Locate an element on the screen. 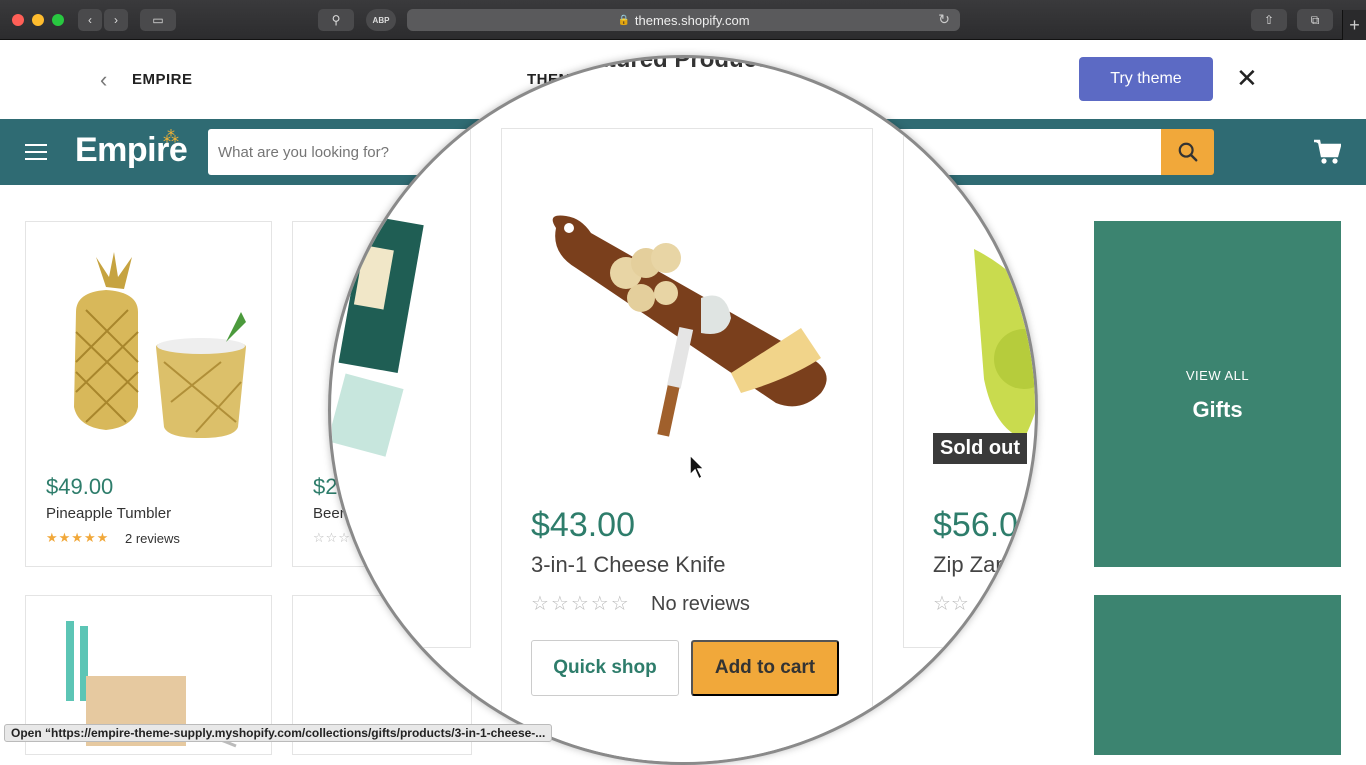 The width and height of the screenshot is (1366, 765). product-card: $49.00 Pineapple Tumbler ★★★★★ 2 reviews is located at coordinates (148, 394).